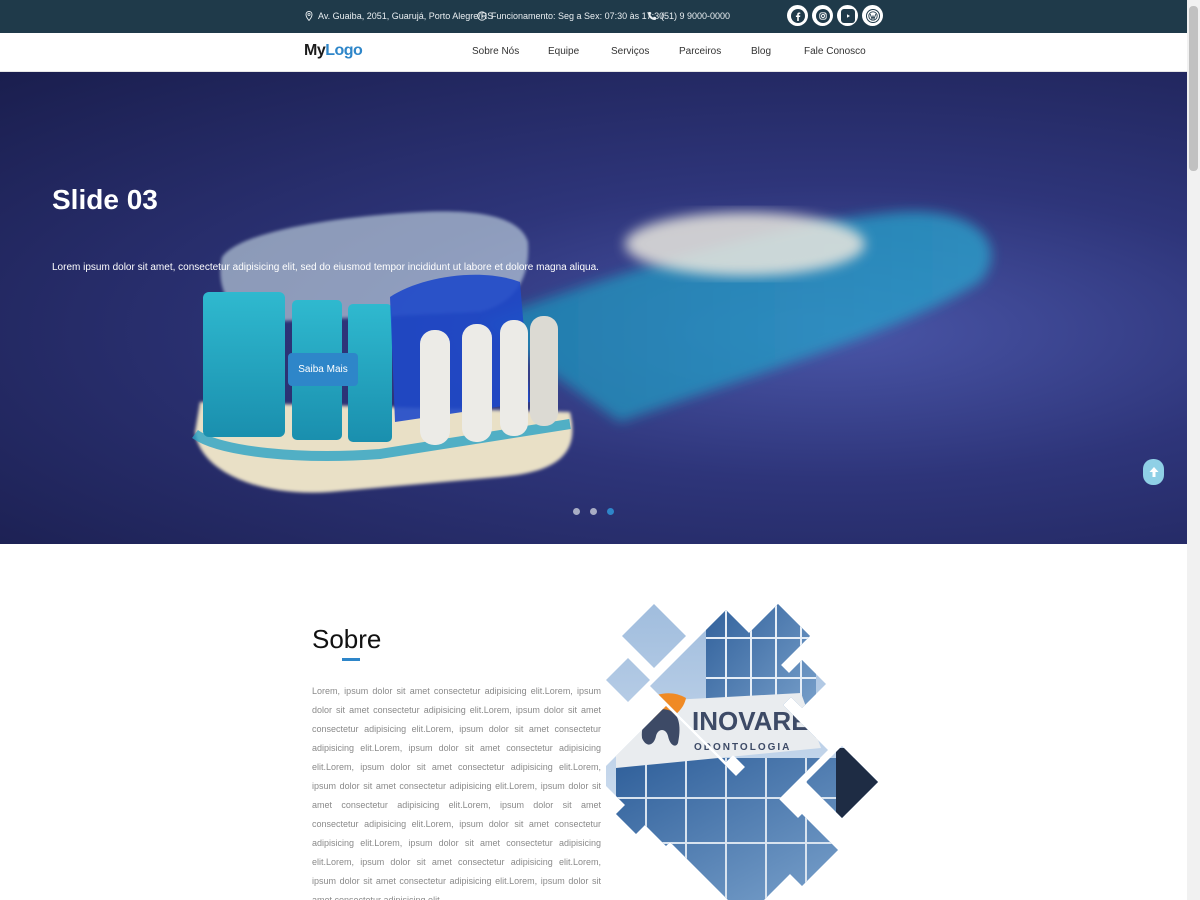 This screenshot has width=1200, height=900. Describe the element at coordinates (351, 659) in the screenshot. I see `about-title-underline` at that location.